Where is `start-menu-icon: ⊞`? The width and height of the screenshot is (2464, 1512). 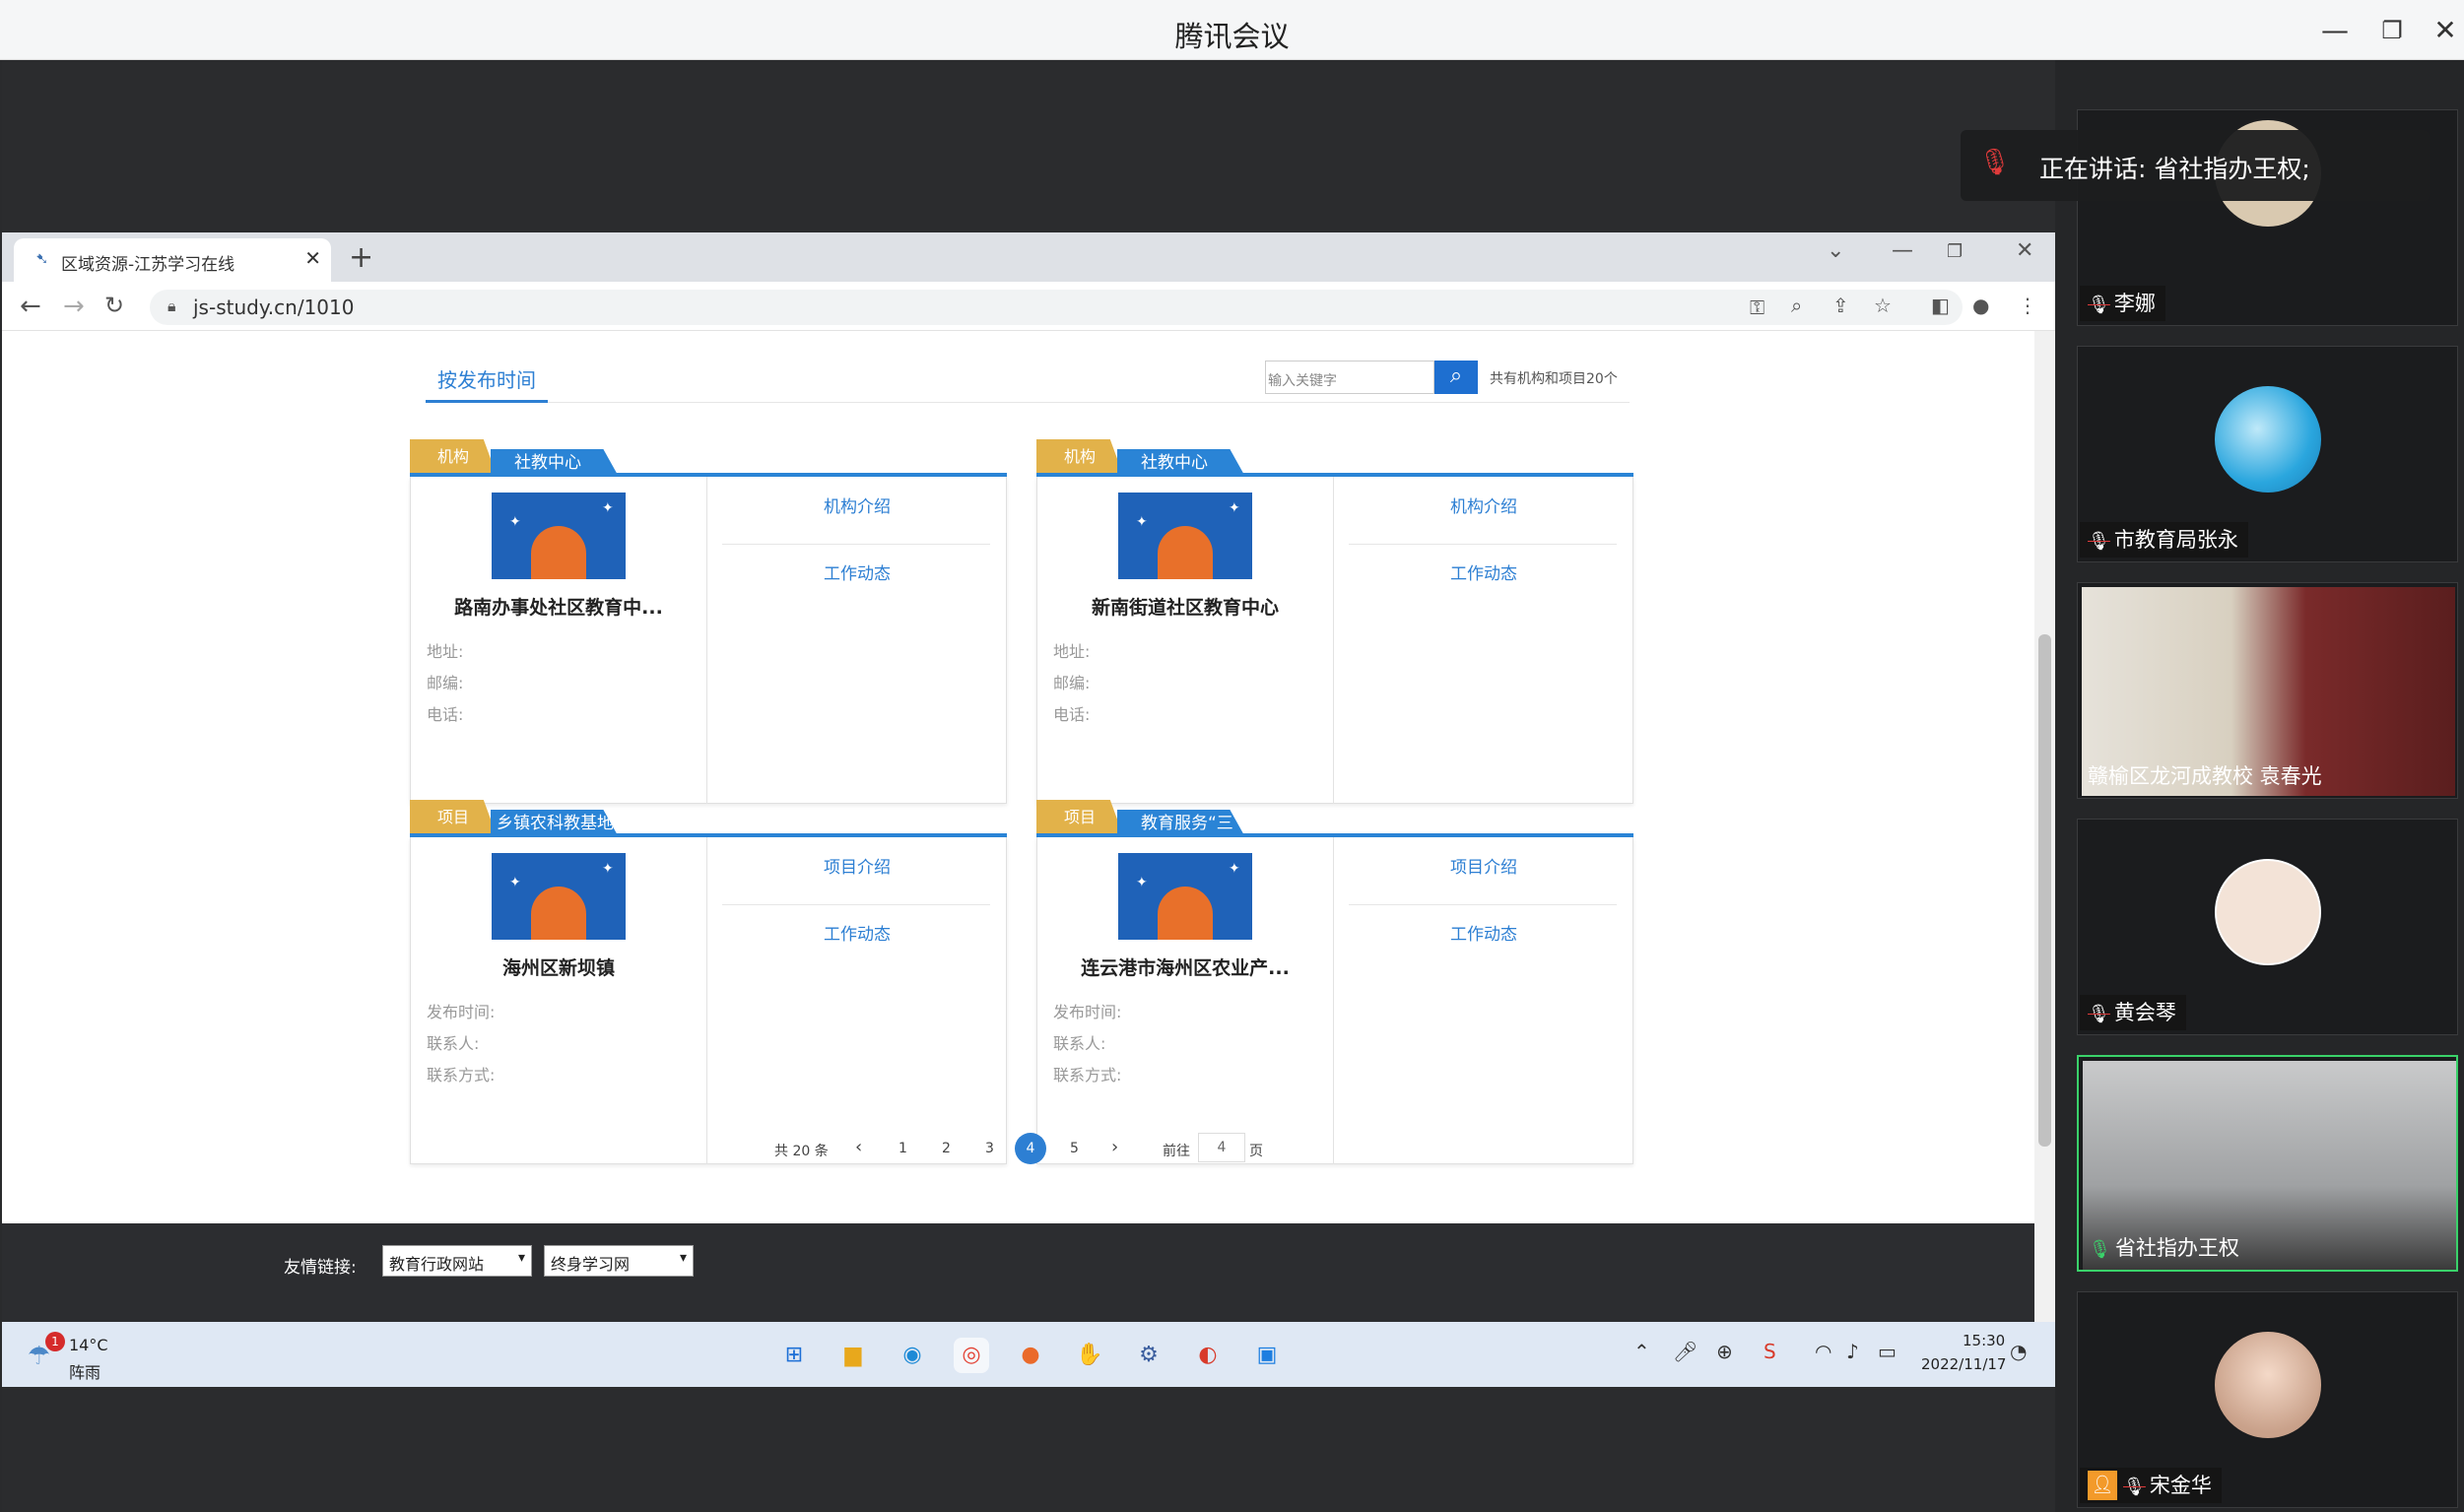
start-menu-icon: ⊞ is located at coordinates (794, 1355).